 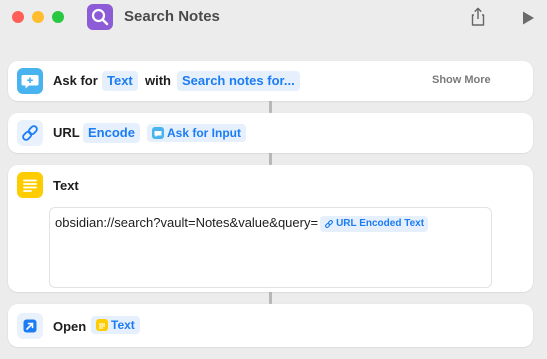 What do you see at coordinates (66, 132) in the screenshot?
I see `action-label: URL` at bounding box center [66, 132].